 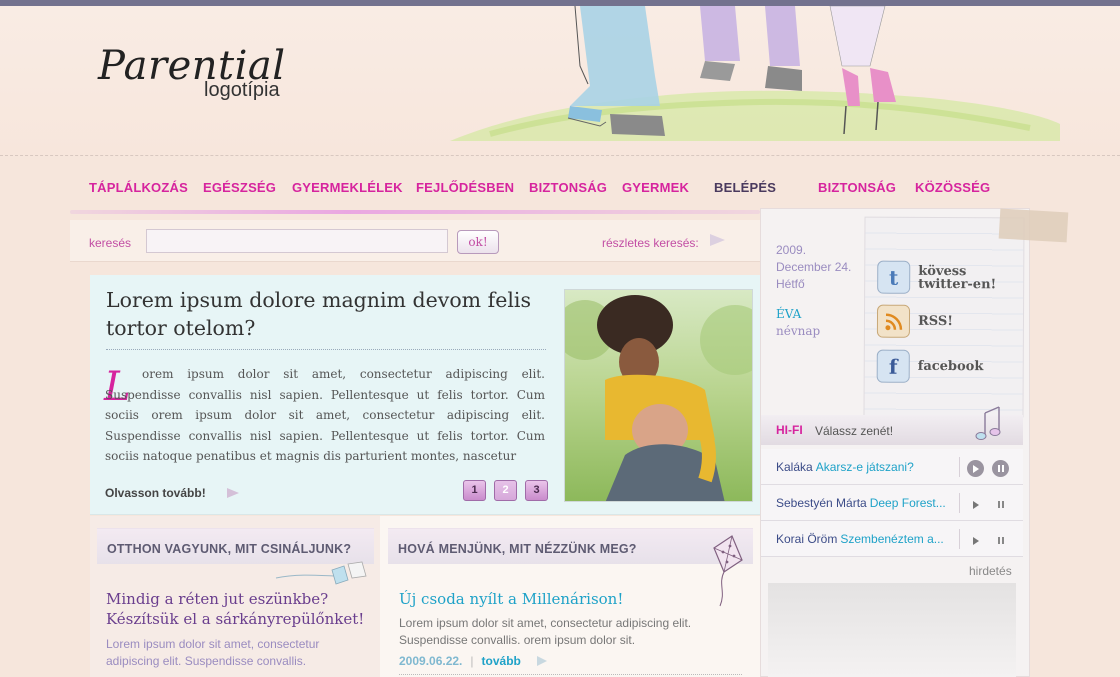 What do you see at coordinates (893, 366) in the screenshot?
I see `facebook-icon: f` at bounding box center [893, 366].